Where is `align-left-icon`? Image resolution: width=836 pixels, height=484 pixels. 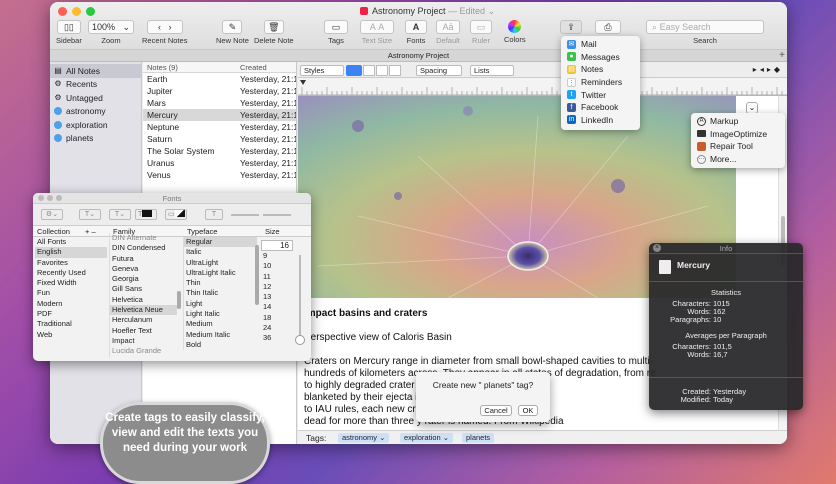
align-left-icon is located at coordinates (356, 70).